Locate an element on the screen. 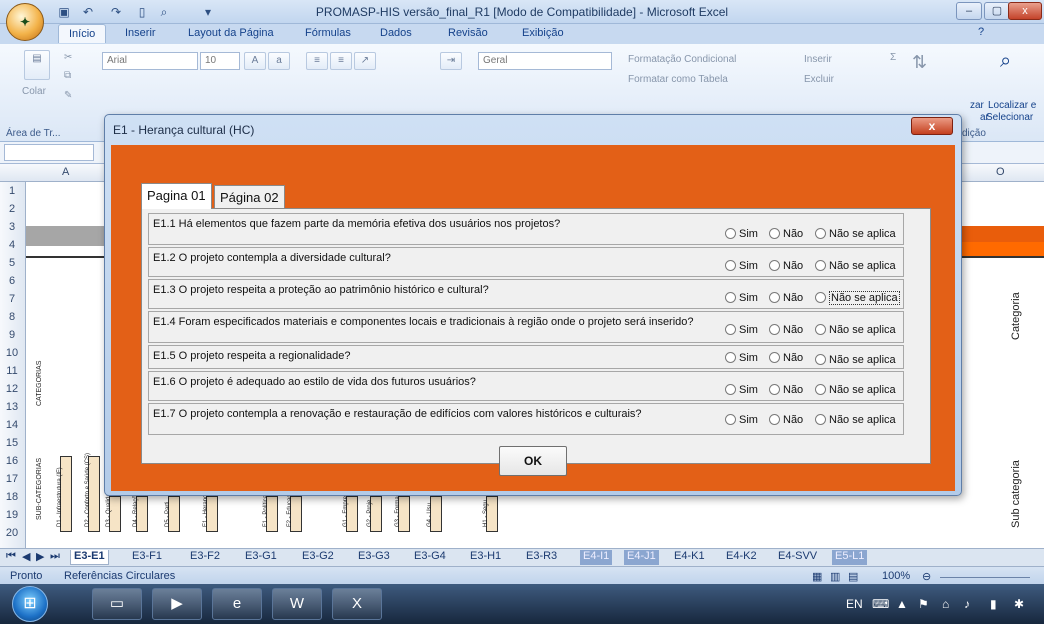  maximize-button: ▢ is located at coordinates (997, 11).